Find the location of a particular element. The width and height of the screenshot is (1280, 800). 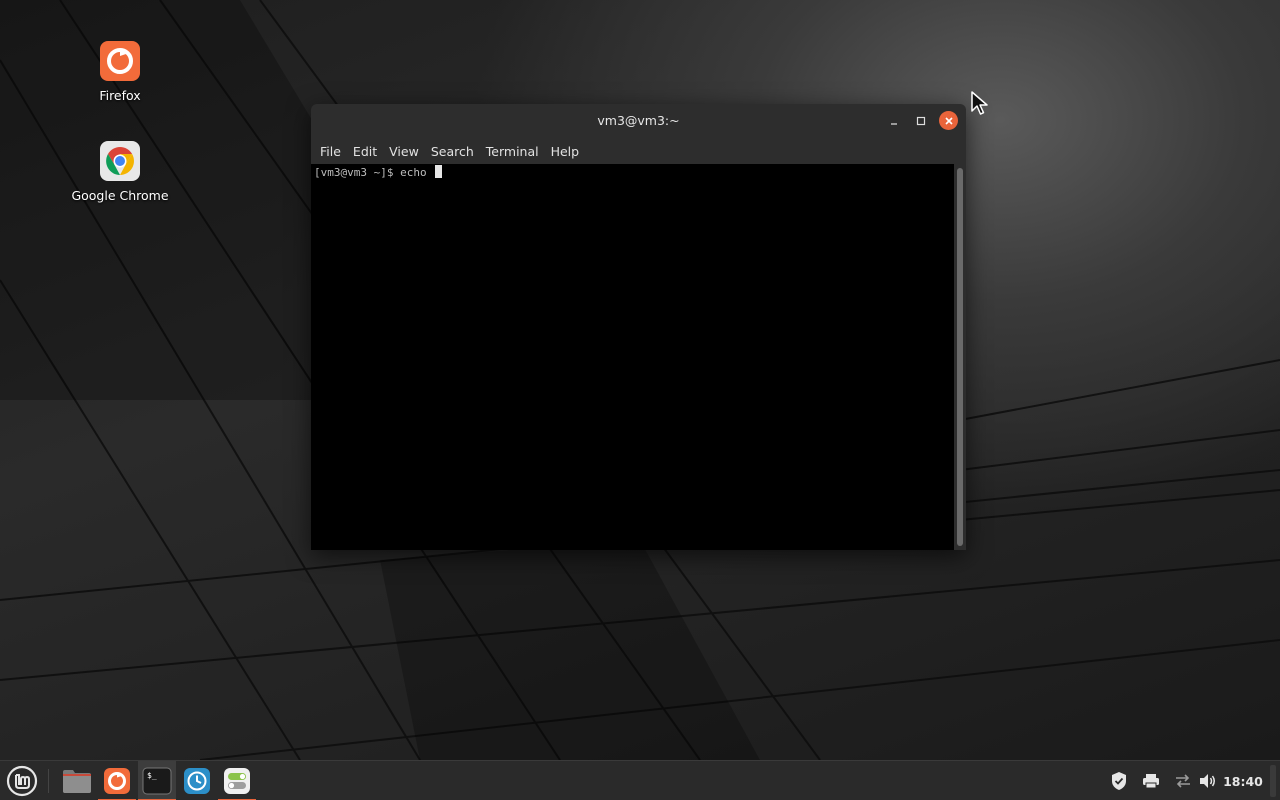

terminal-icon: $_ is located at coordinates (157, 781).